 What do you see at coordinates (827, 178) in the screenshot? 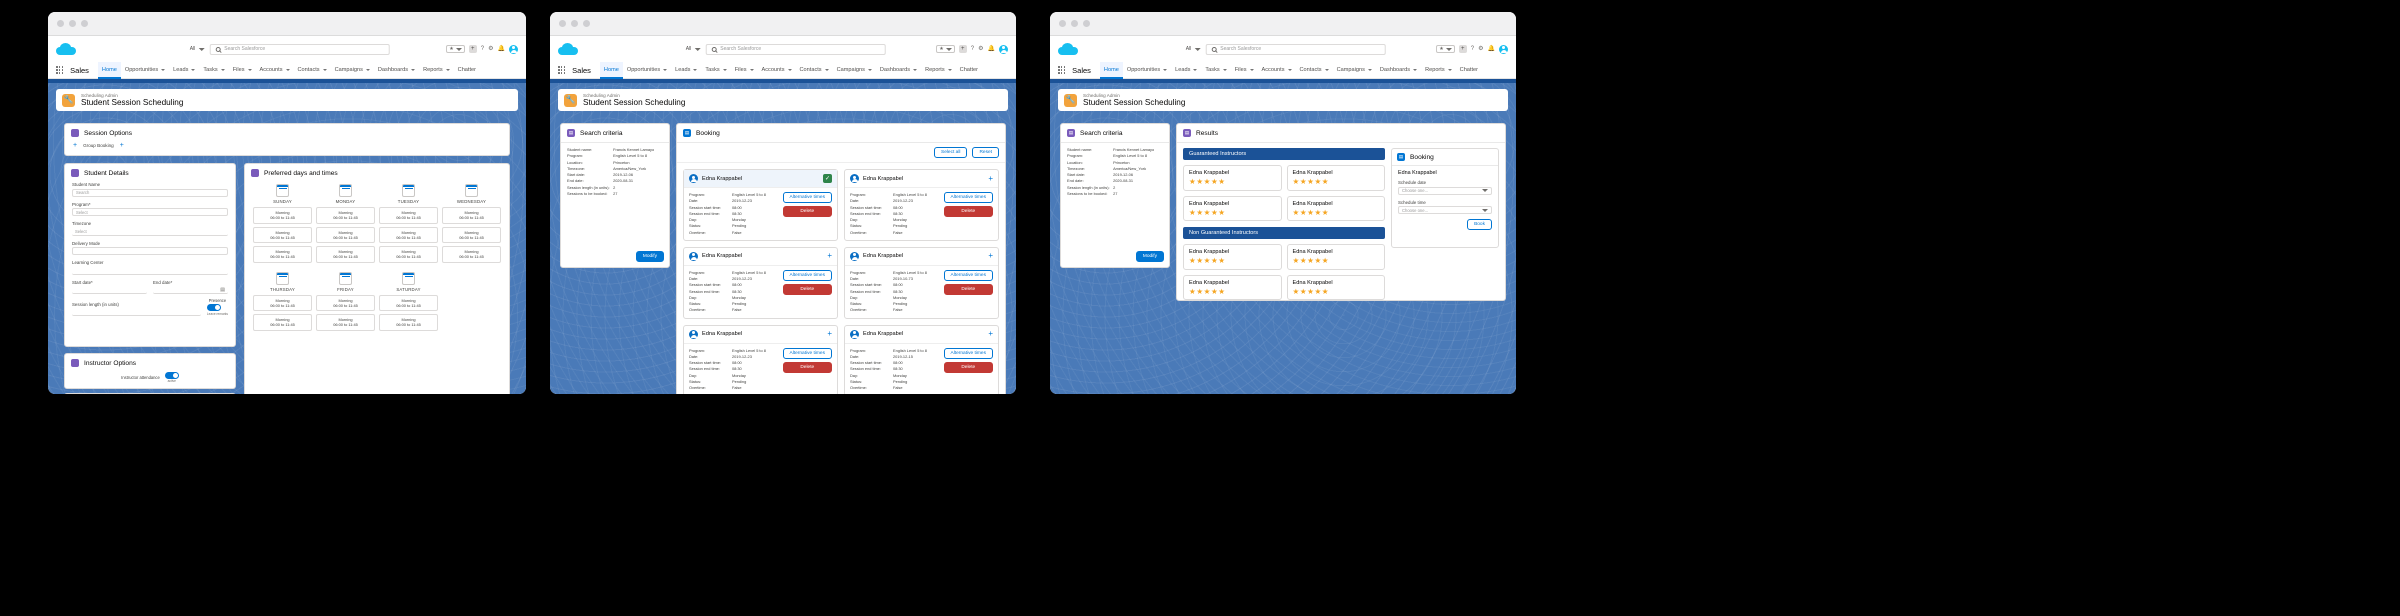
I see `check-icon: ✓` at bounding box center [827, 178].